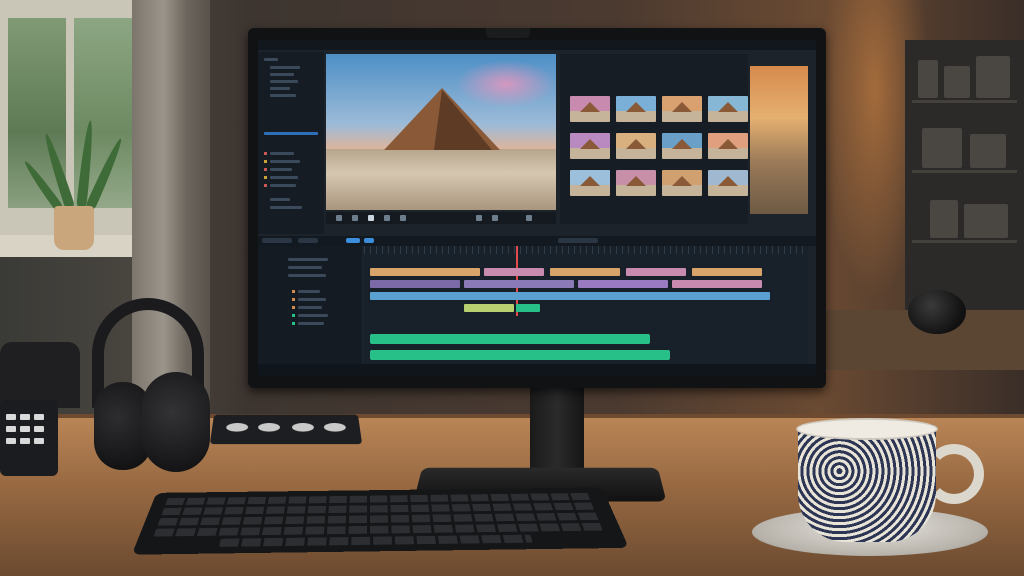 The image size is (1024, 576). What do you see at coordinates (40, 375) in the screenshot?
I see `chair-back` at bounding box center [40, 375].